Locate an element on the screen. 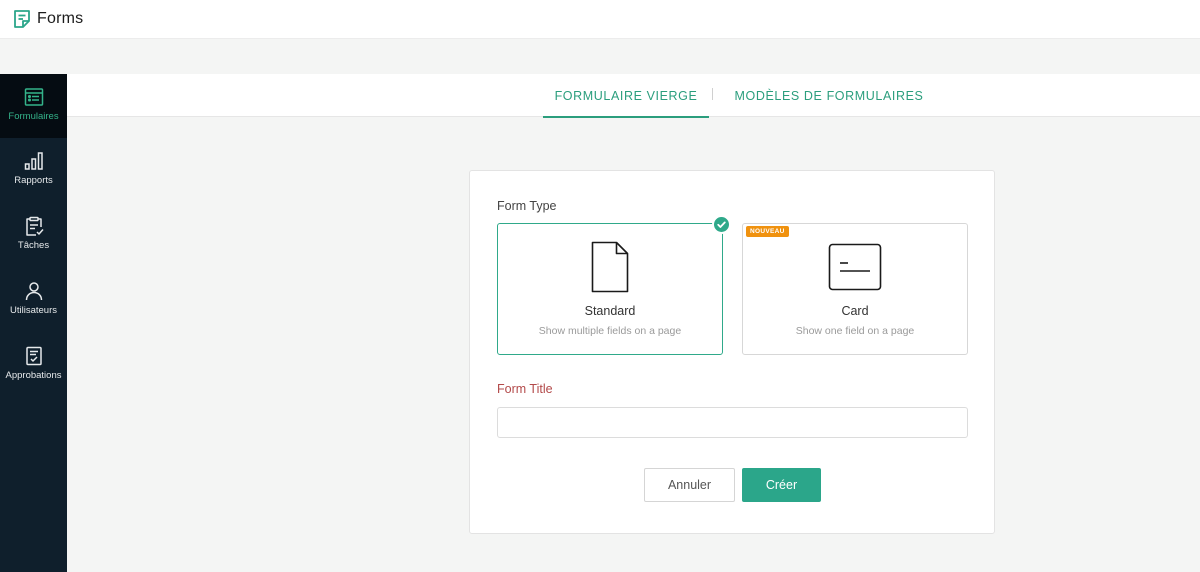  app-header: Forms is located at coordinates (600, 19).